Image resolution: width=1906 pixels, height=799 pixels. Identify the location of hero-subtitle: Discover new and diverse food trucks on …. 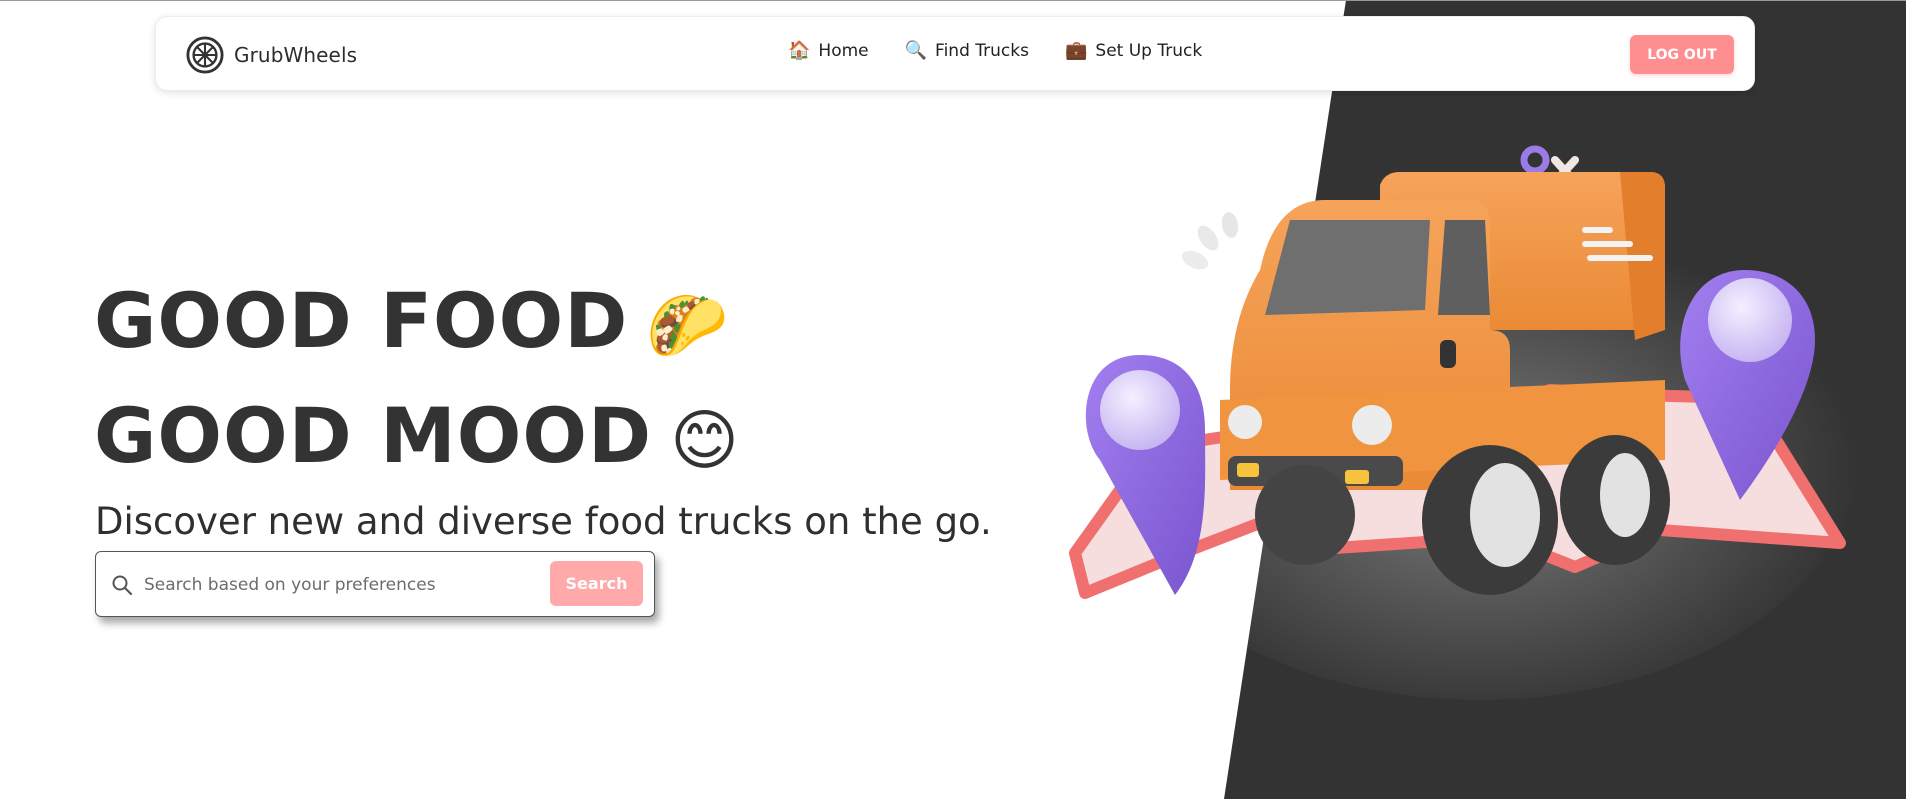
(543, 521).